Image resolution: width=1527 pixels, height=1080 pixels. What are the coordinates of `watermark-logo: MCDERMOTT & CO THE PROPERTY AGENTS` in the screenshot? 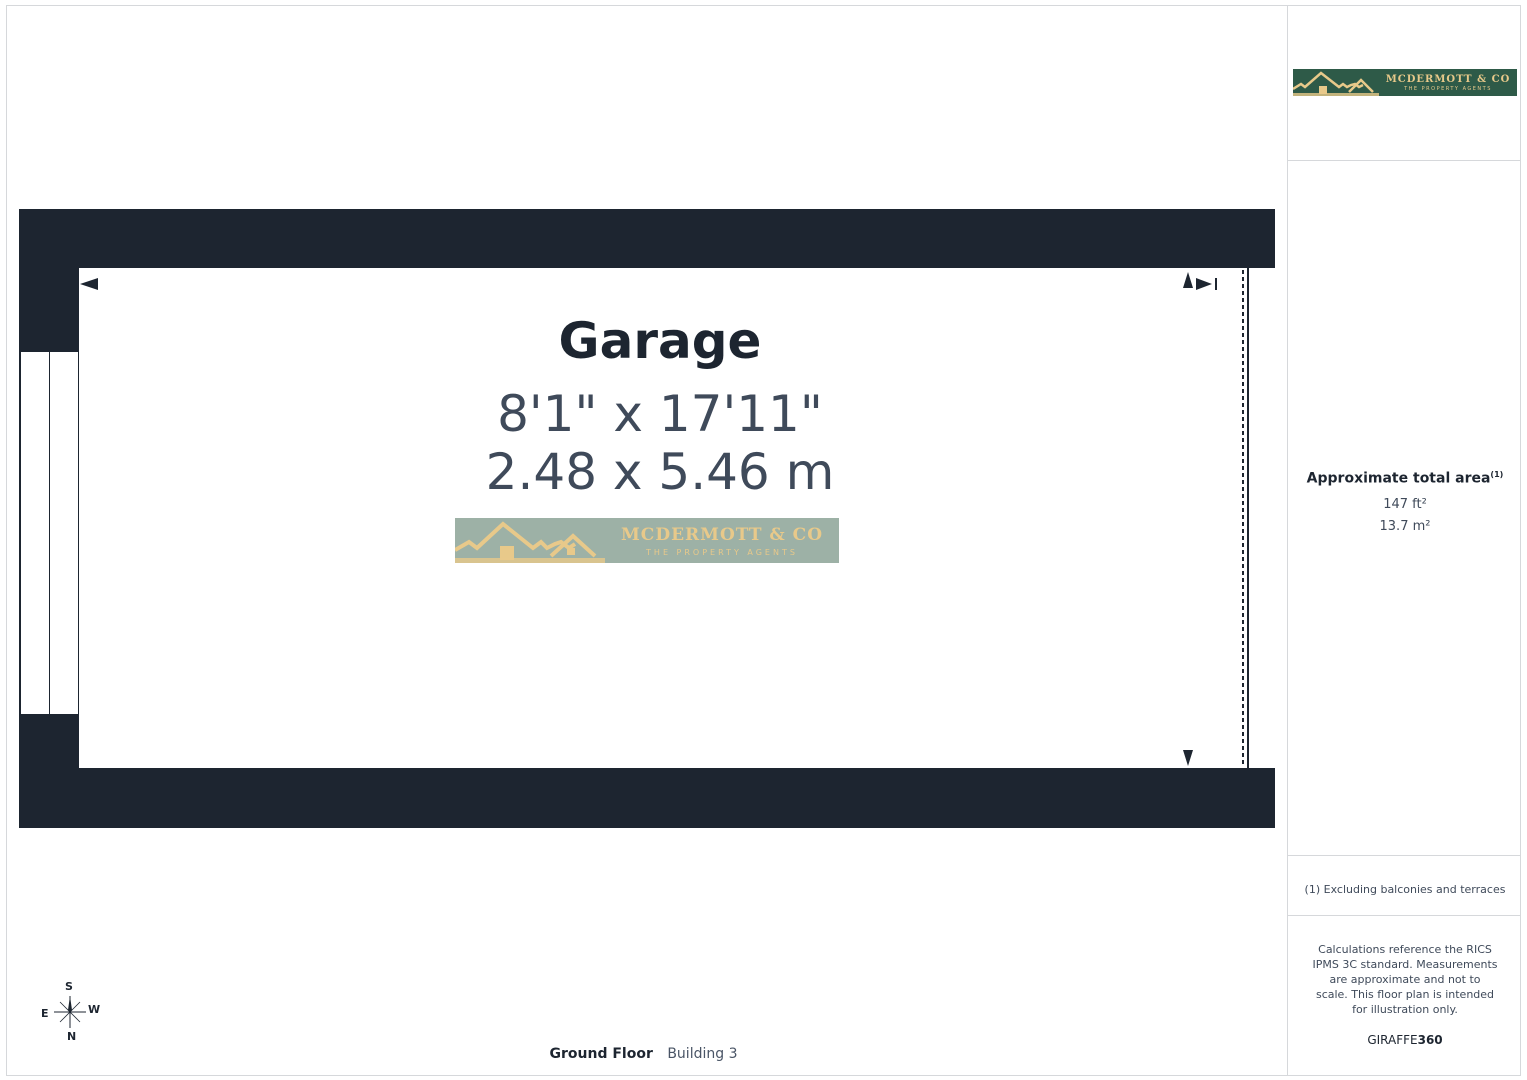 It's located at (647, 540).